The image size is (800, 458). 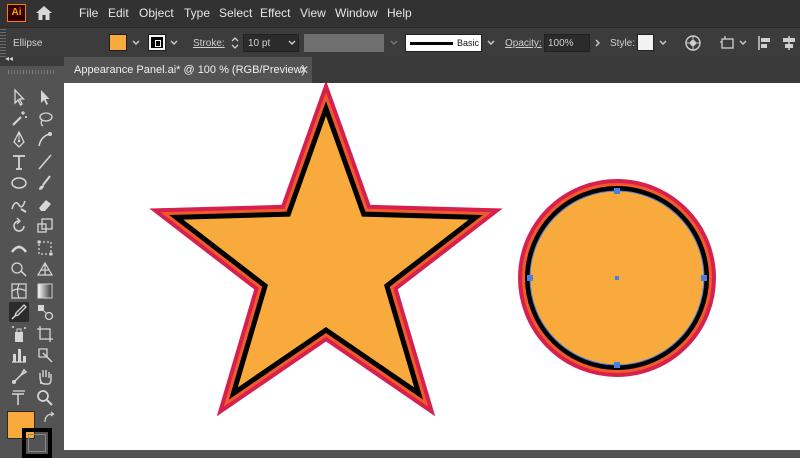 I want to click on eyedropper-icon, so click(x=19, y=312).